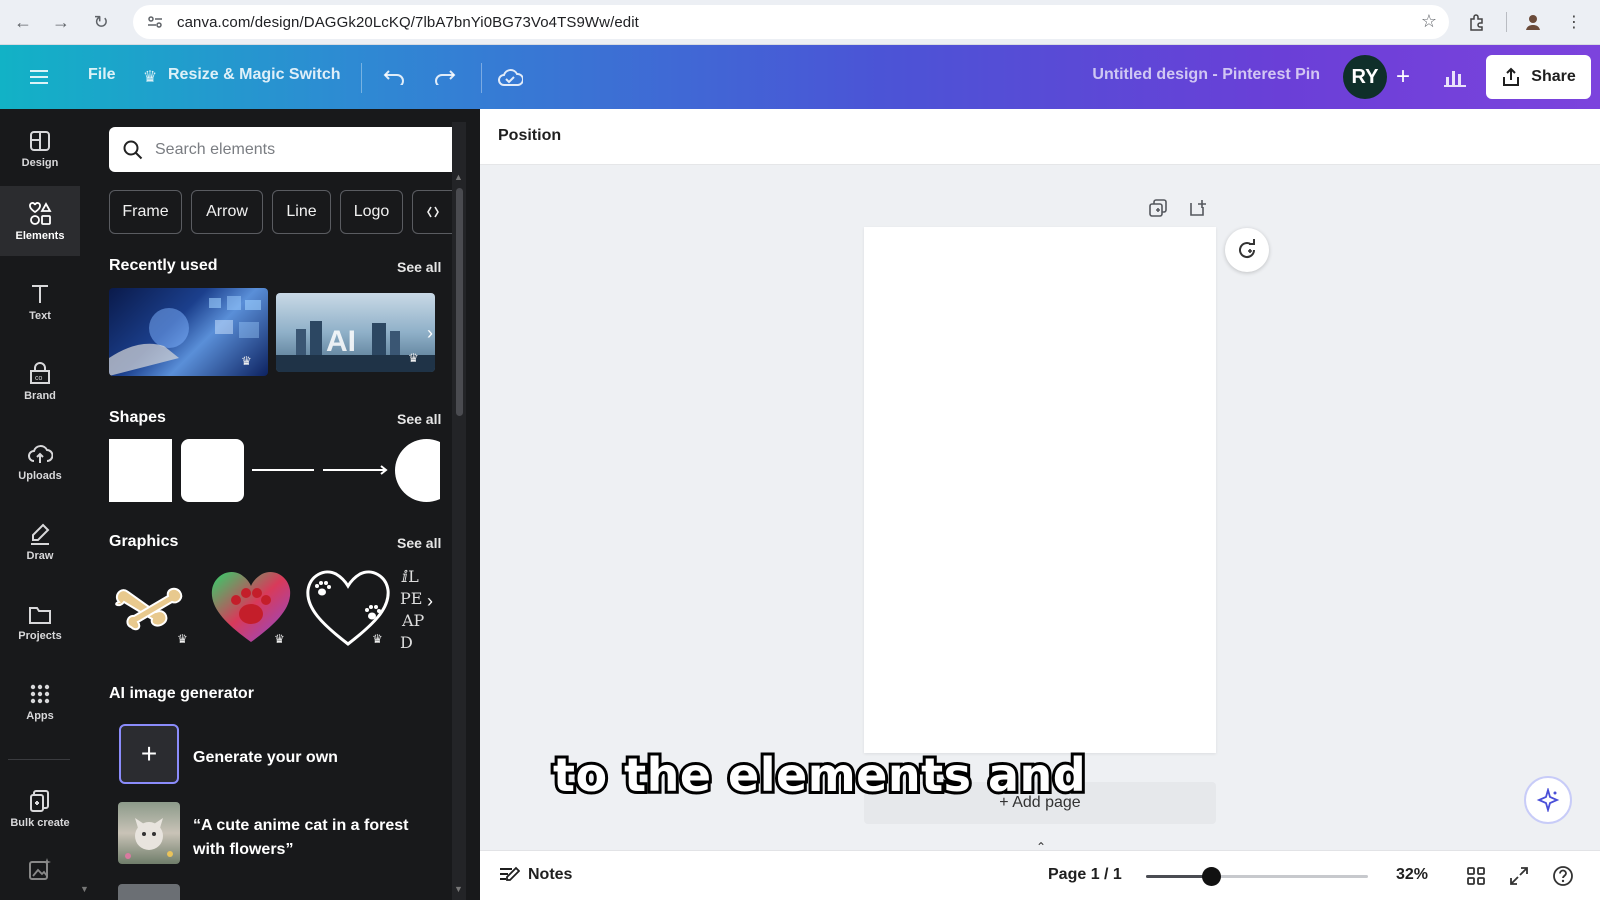 The image size is (1600, 900). I want to click on bulk-create-icon, so click(39, 800).